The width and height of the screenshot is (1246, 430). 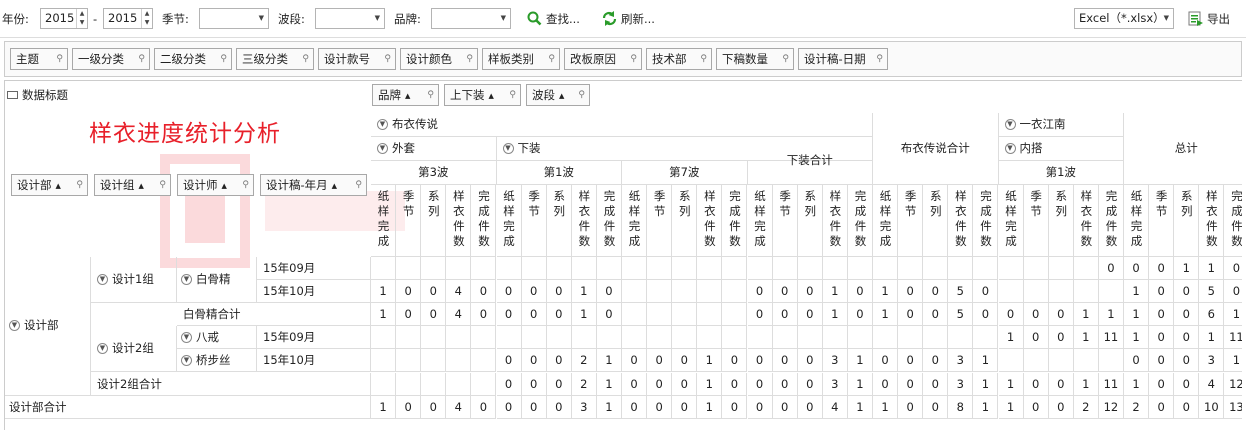 I want to click on column-header-outer: ▼ 外套, so click(x=434, y=149).